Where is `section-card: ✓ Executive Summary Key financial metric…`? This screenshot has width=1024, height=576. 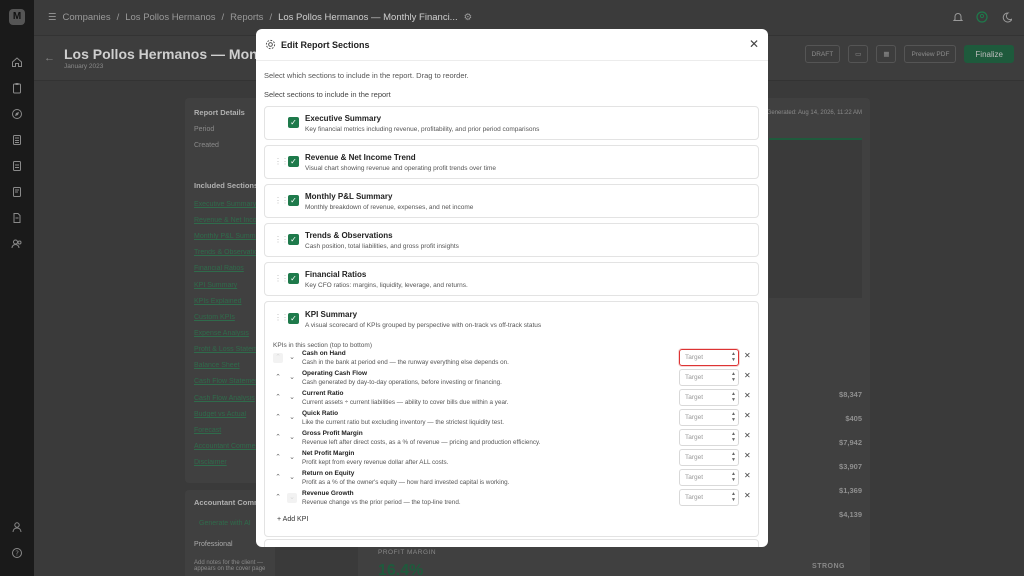 section-card: ✓ Executive Summary Key financial metric… is located at coordinates (511, 123).